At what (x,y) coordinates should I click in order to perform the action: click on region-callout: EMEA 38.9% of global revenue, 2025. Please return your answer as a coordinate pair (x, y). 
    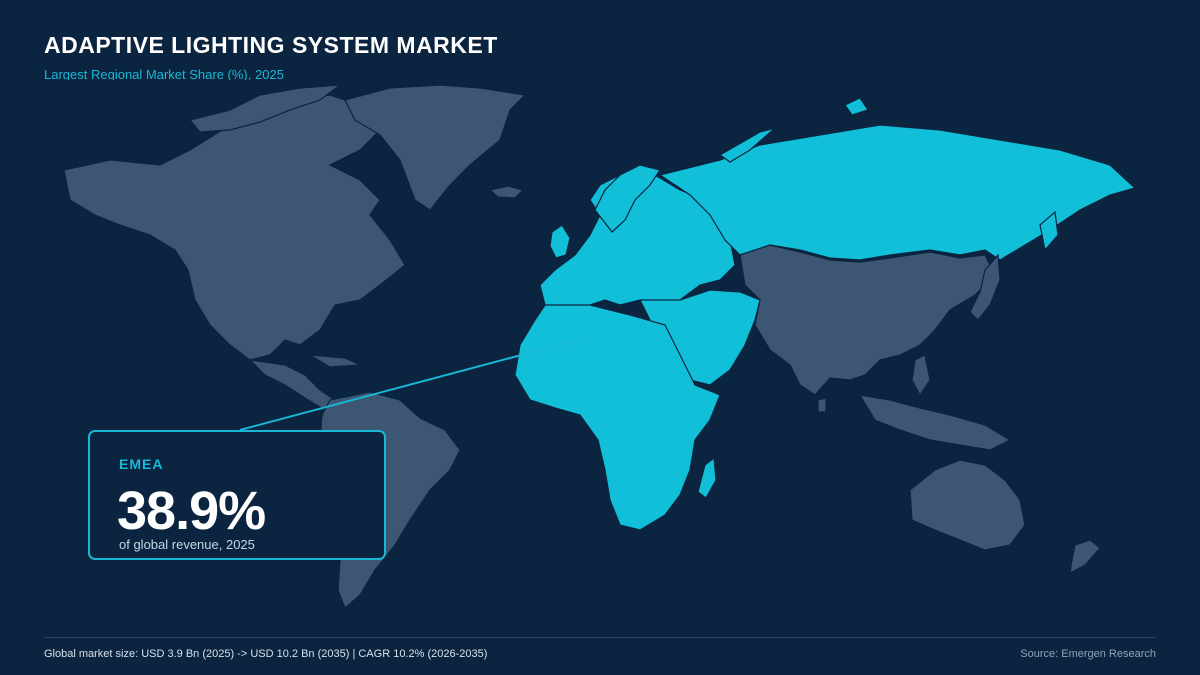
    Looking at the image, I should click on (237, 495).